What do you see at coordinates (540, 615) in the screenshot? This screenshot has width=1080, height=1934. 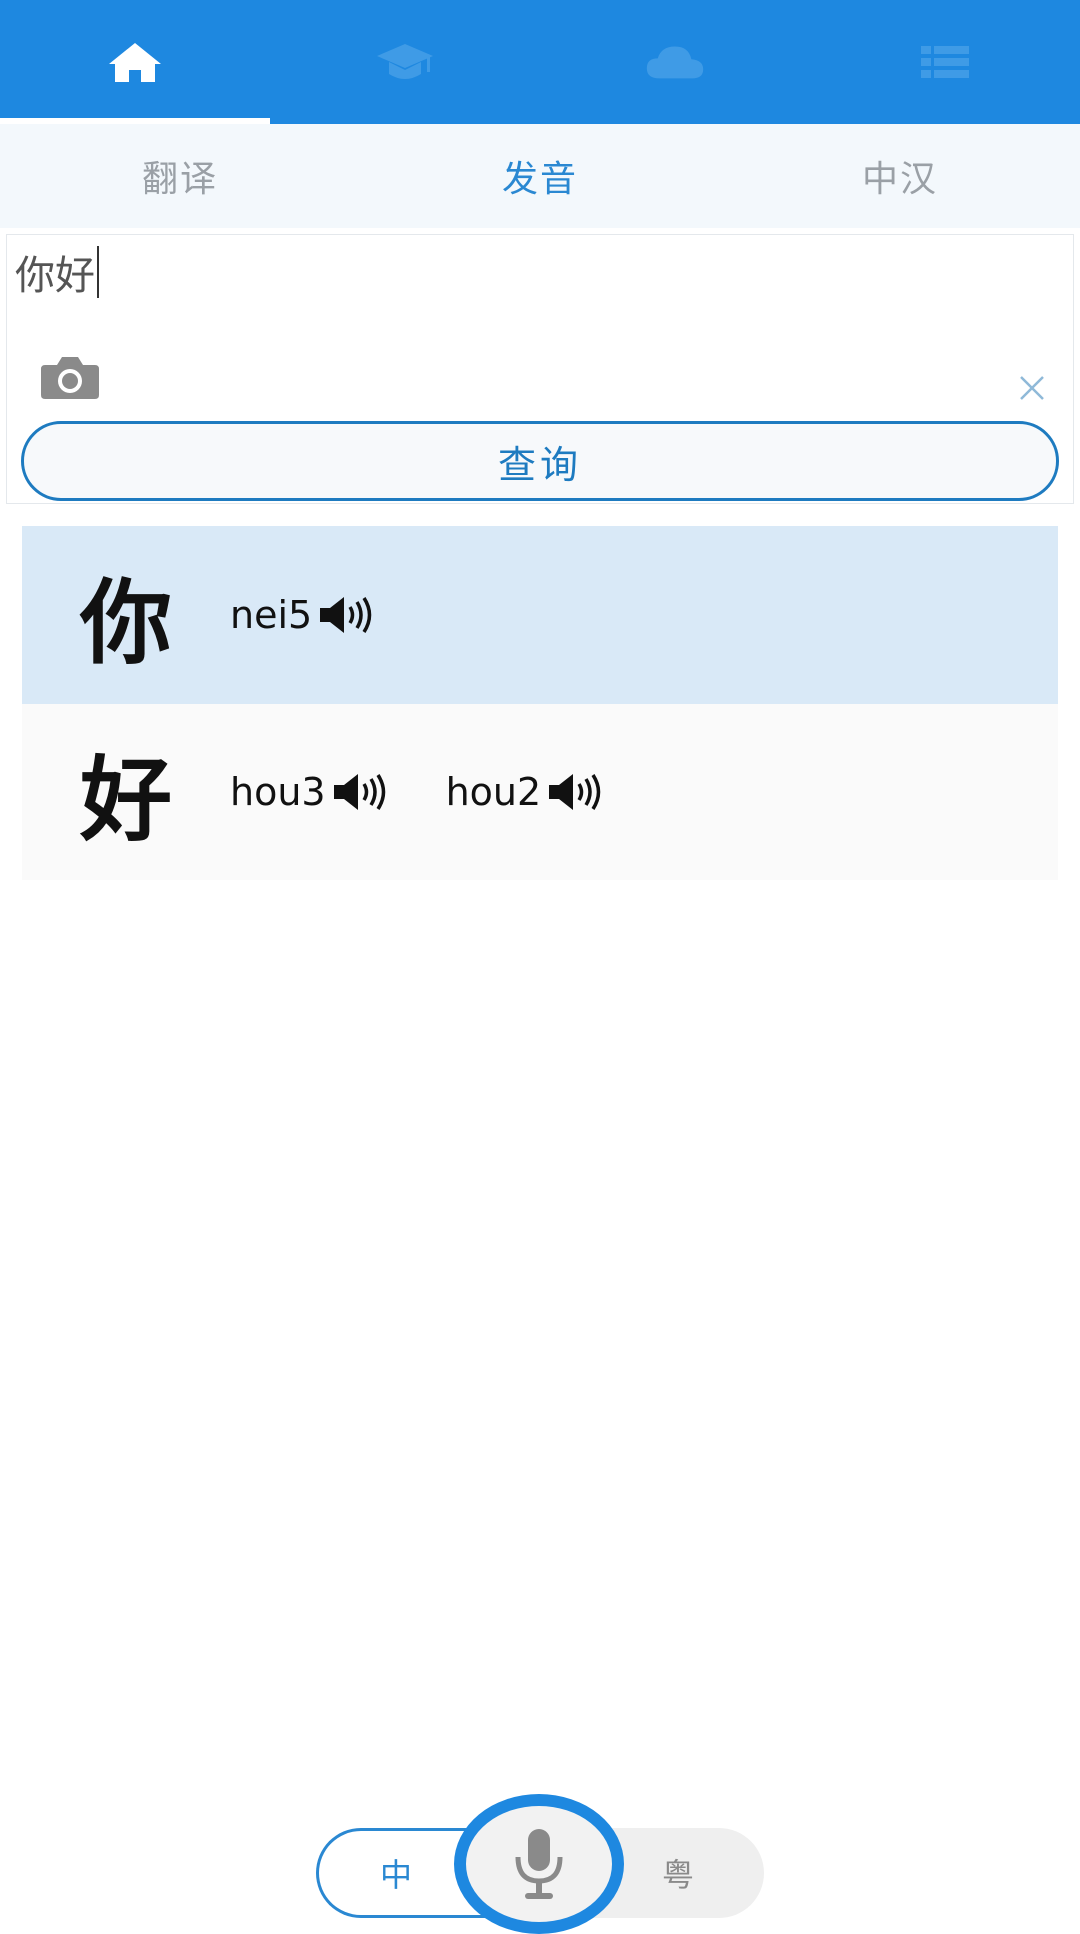 I see `result-row: 你 nei5` at bounding box center [540, 615].